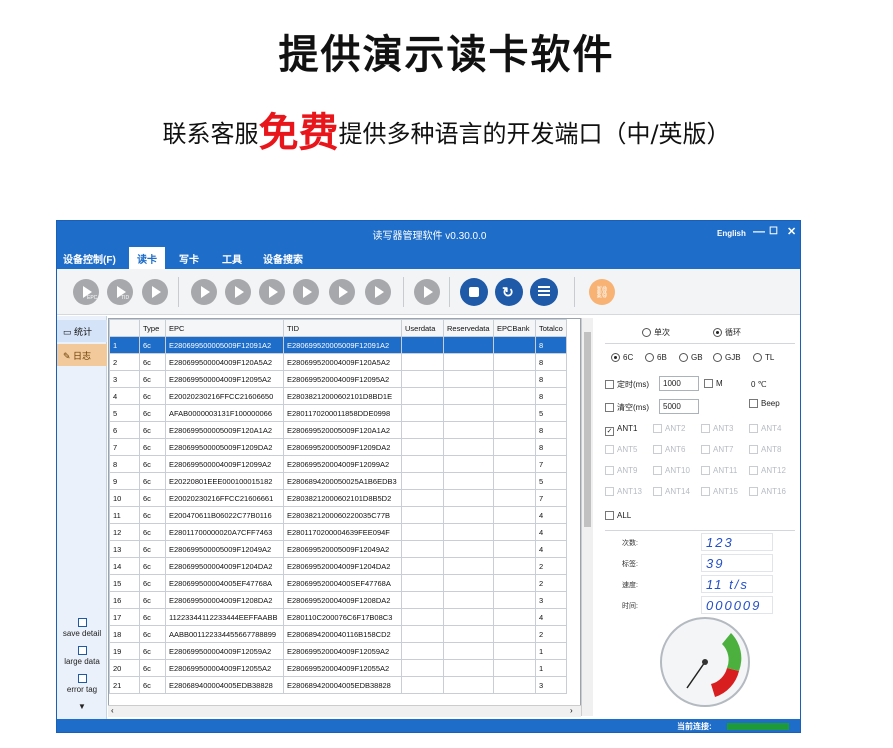 The width and height of the screenshot is (893, 748). What do you see at coordinates (224, 345) in the screenshot?
I see `table-cell: E280699500005009F12091A2` at bounding box center [224, 345].